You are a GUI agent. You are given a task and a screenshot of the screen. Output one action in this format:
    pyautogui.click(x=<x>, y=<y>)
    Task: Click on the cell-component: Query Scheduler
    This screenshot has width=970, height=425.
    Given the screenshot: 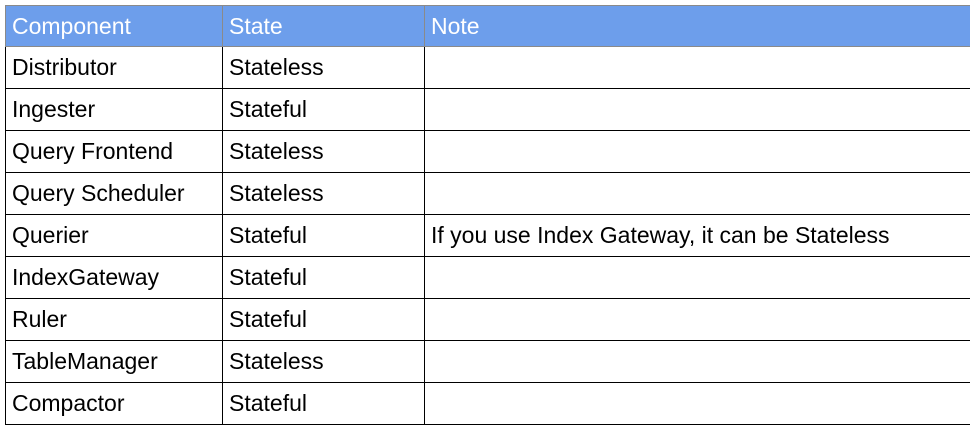 What is the action you would take?
    pyautogui.click(x=114, y=194)
    